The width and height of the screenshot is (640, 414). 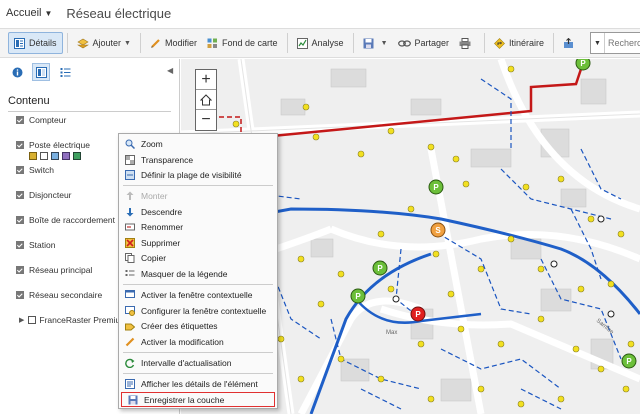 What do you see at coordinates (130, 294) in the screenshot?
I see `popup-icon` at bounding box center [130, 294].